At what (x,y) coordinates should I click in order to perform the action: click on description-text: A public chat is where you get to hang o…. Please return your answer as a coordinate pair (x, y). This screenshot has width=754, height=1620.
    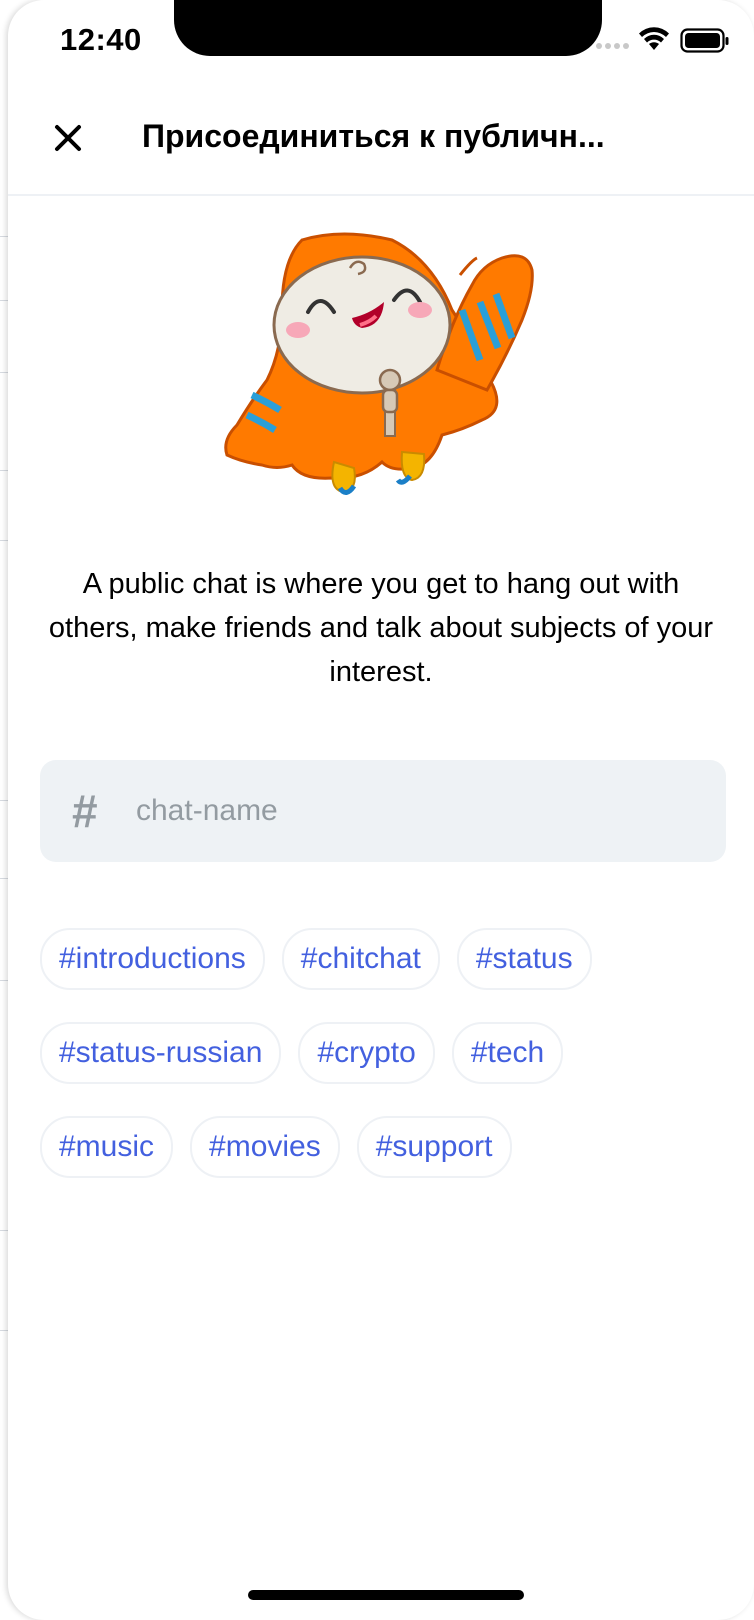
    Looking at the image, I should click on (381, 628).